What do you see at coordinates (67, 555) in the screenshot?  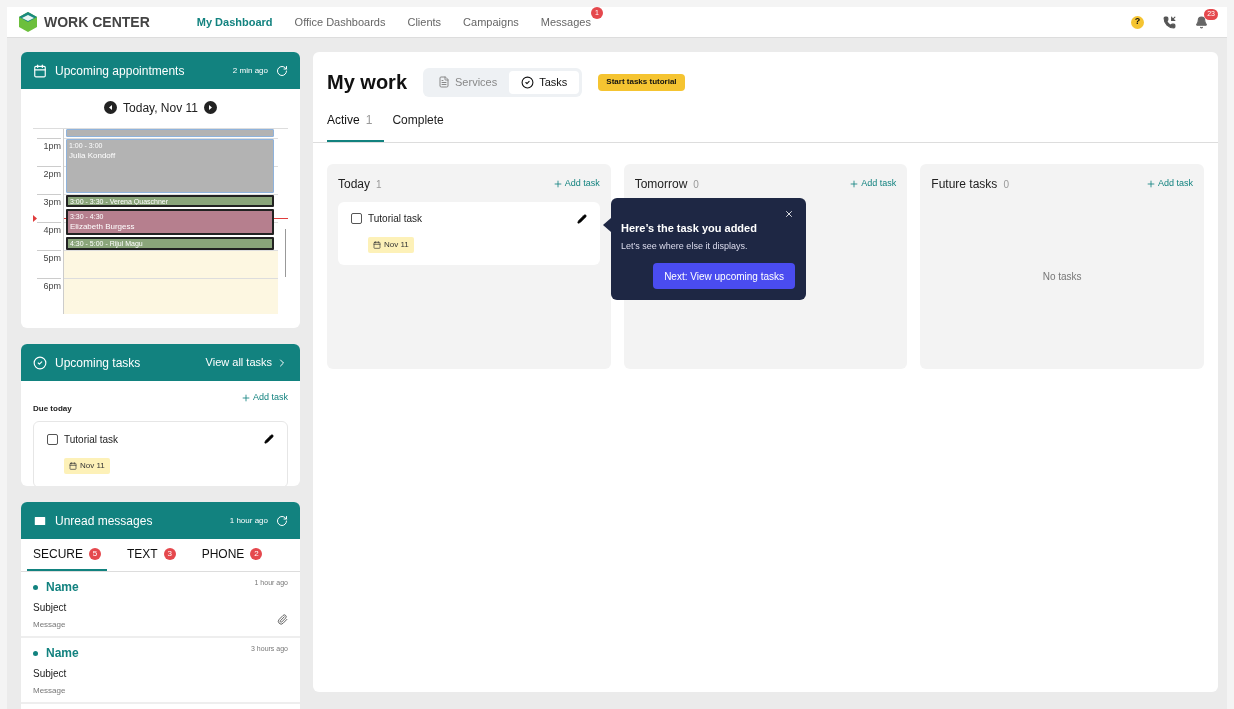 I see `message-tab: SECURE 5` at bounding box center [67, 555].